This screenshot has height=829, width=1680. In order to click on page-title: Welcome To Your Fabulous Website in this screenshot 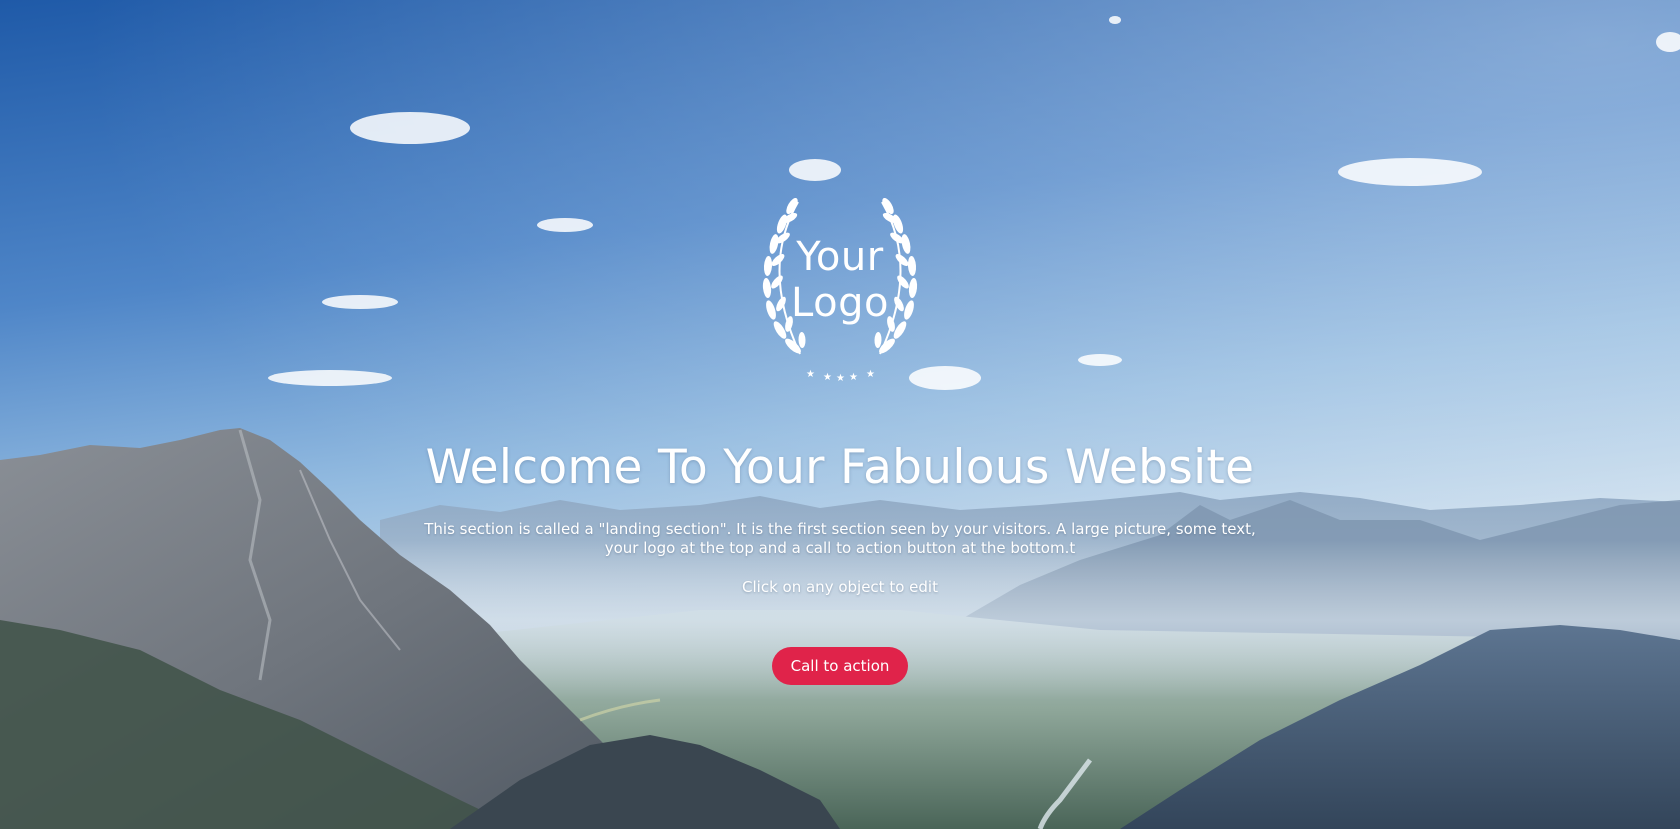, I will do `click(840, 468)`.